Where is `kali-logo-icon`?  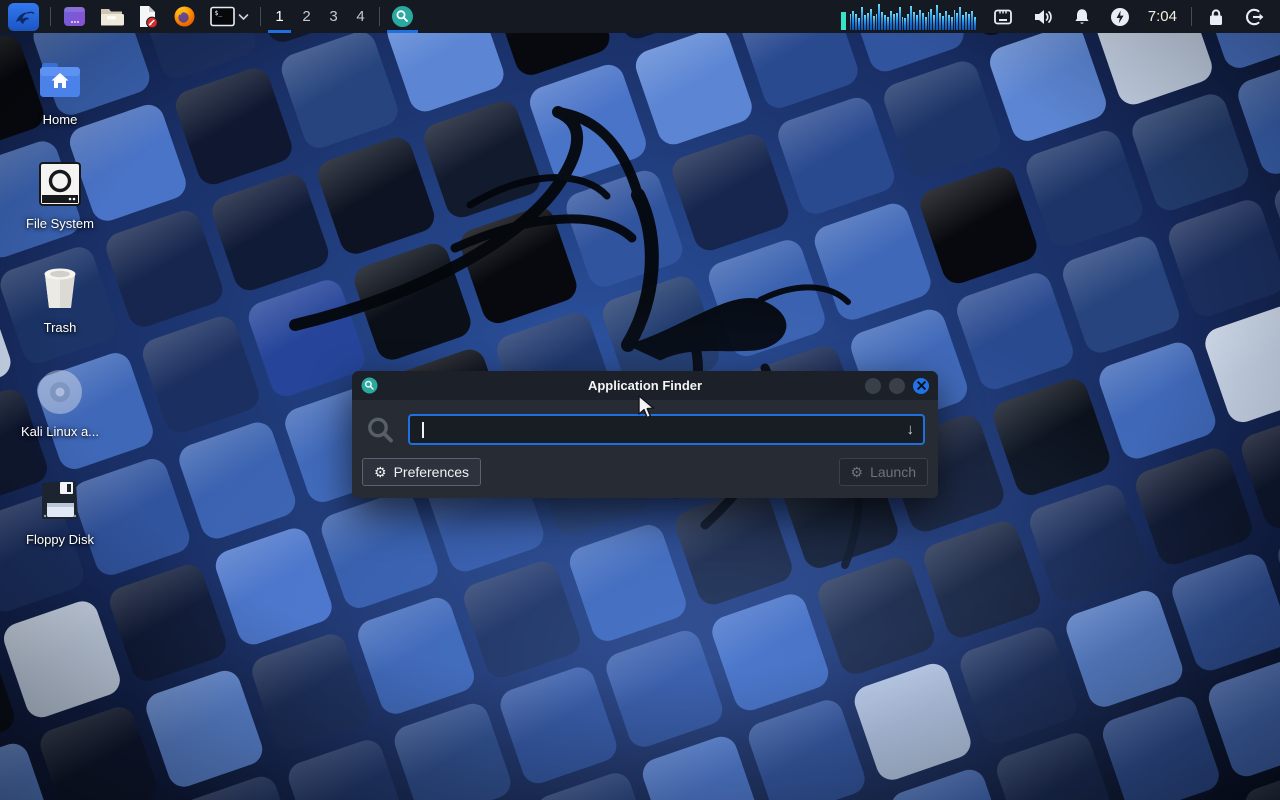 kali-logo-icon is located at coordinates (23, 16).